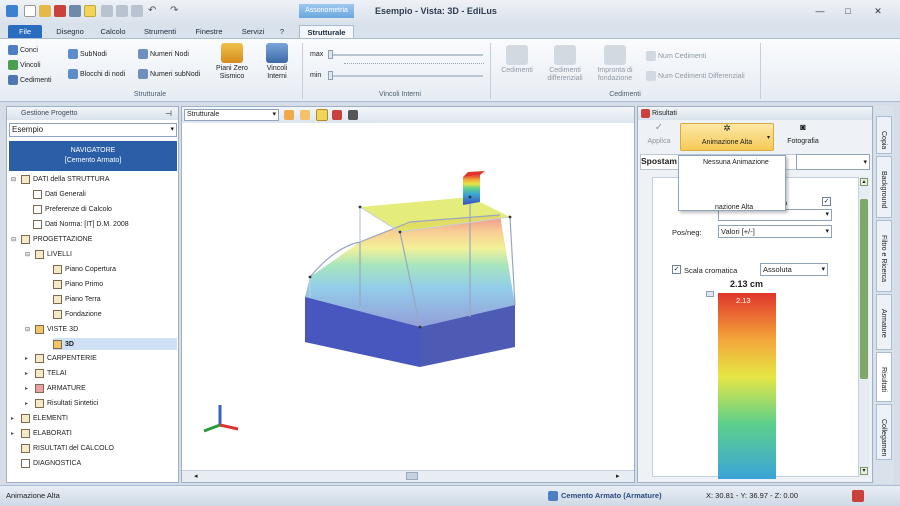 The width and height of the screenshot is (900, 506). What do you see at coordinates (676, 269) in the screenshot?
I see `scala-cromatica-checkbox: ✓` at bounding box center [676, 269].